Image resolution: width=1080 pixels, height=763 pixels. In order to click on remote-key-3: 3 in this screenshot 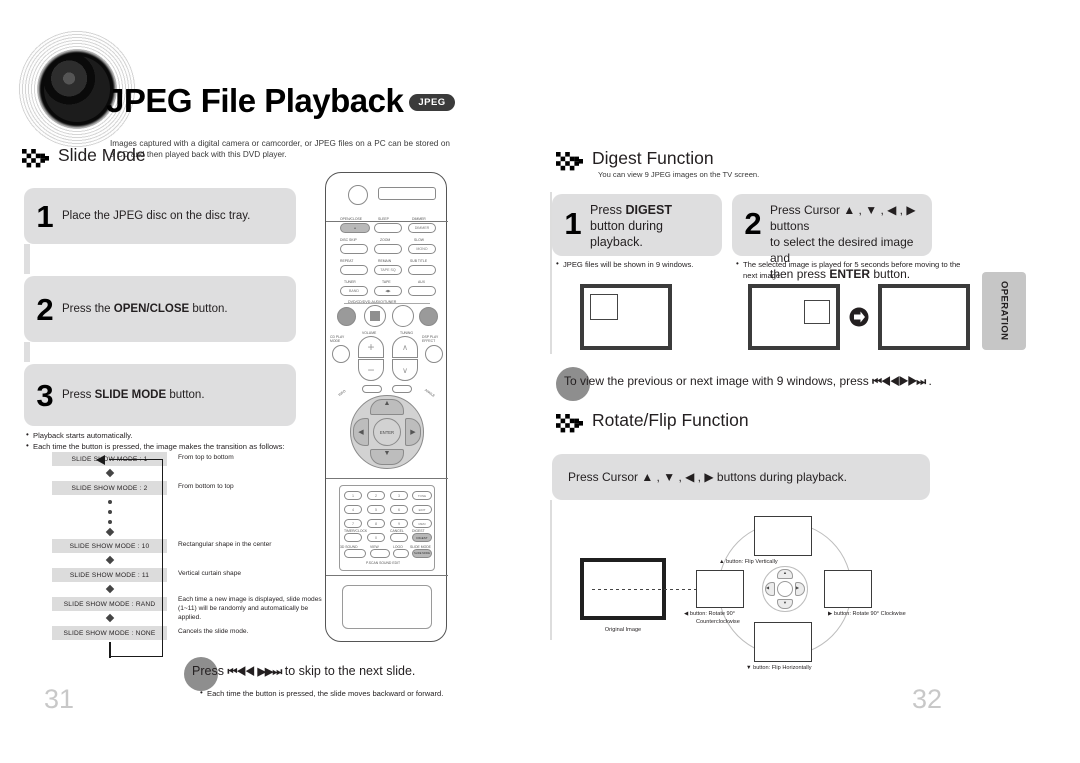, I will do `click(399, 495)`.